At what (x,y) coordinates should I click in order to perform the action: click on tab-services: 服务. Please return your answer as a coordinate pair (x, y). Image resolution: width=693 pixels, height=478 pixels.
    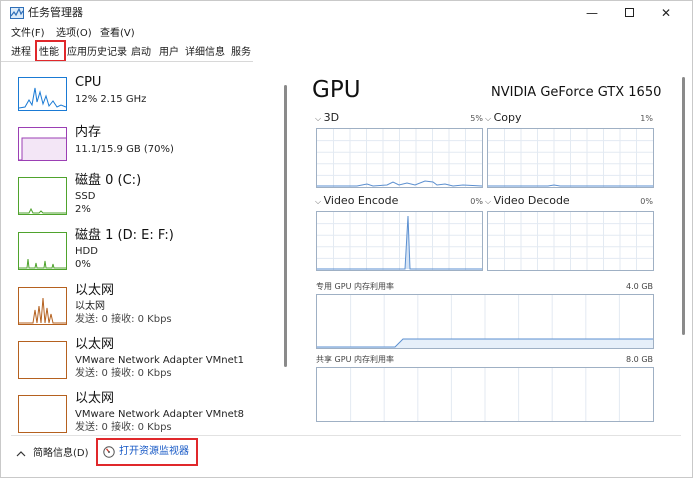
    Looking at the image, I should click on (241, 52).